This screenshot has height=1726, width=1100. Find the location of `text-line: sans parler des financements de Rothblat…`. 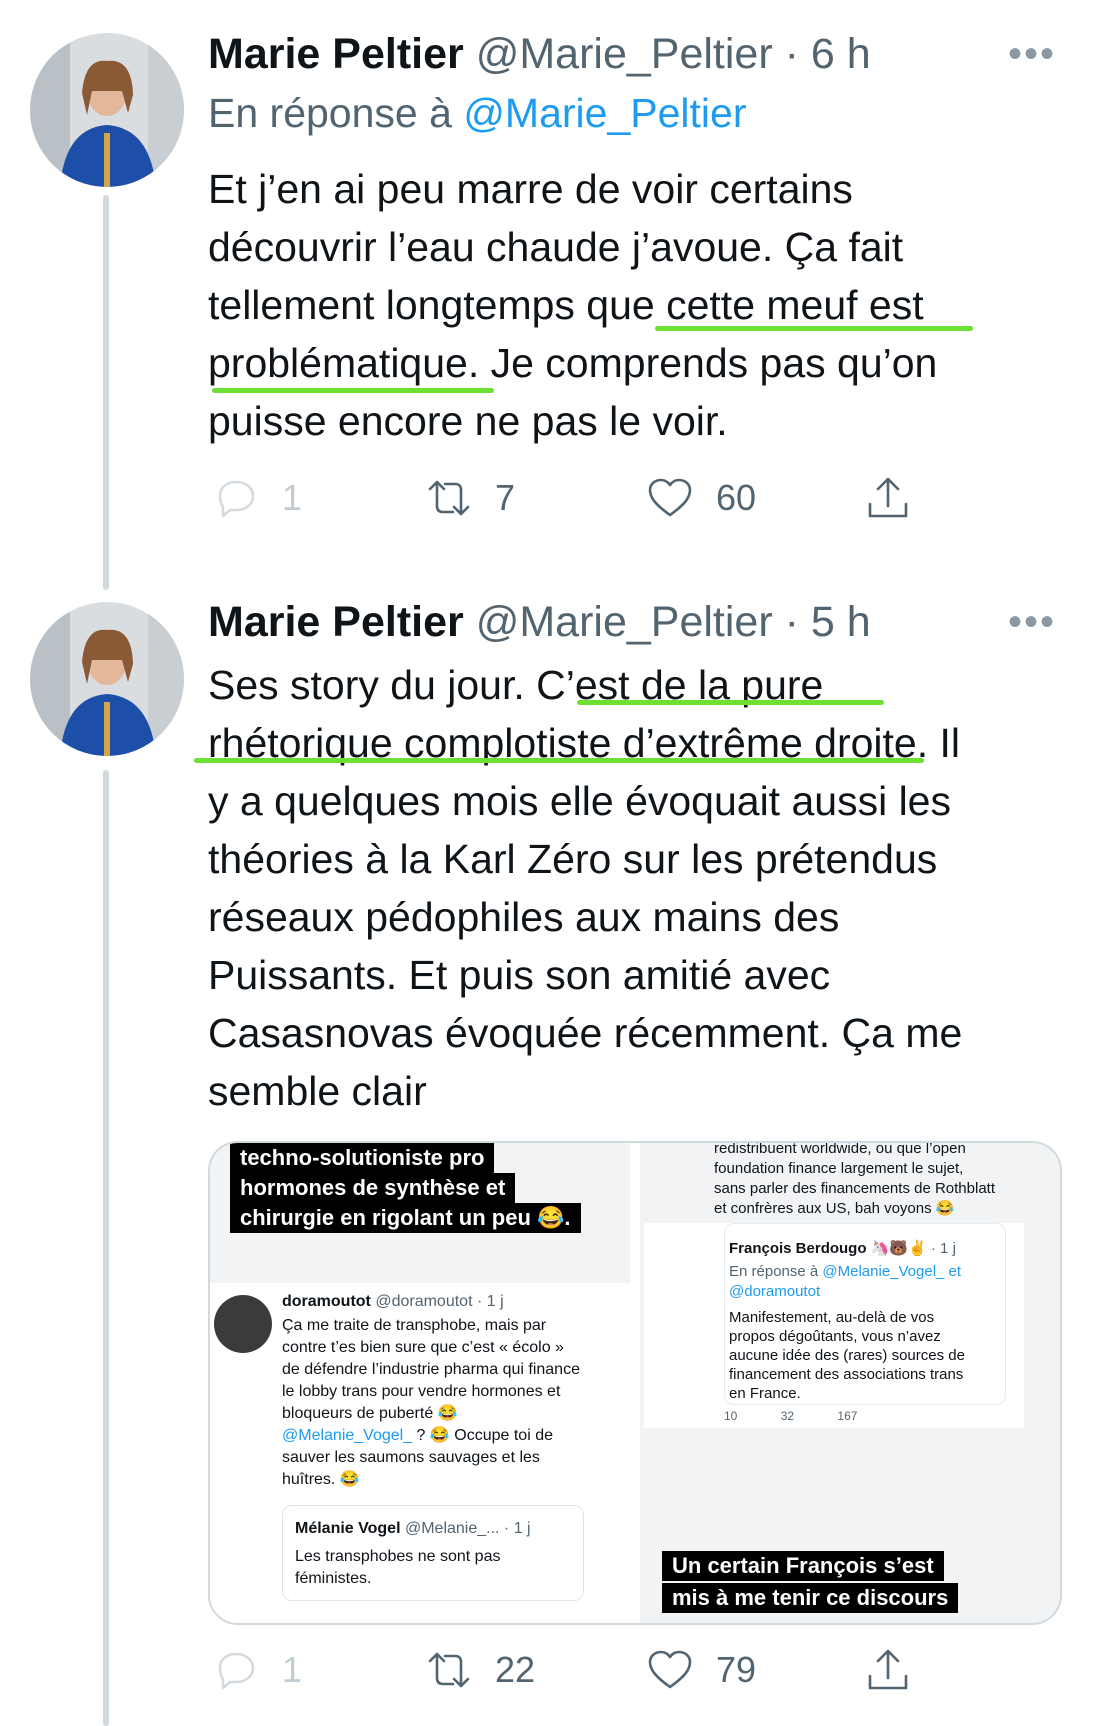

text-line: sans parler des financements de Rothblat… is located at coordinates (854, 1188).